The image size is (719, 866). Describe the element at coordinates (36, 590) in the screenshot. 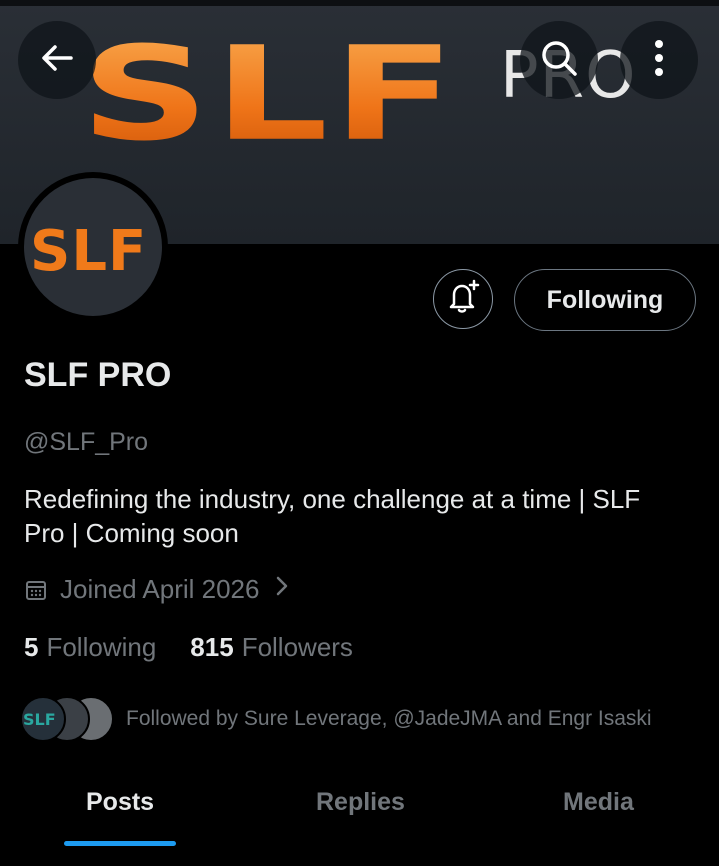

I see `calendar-icon` at that location.